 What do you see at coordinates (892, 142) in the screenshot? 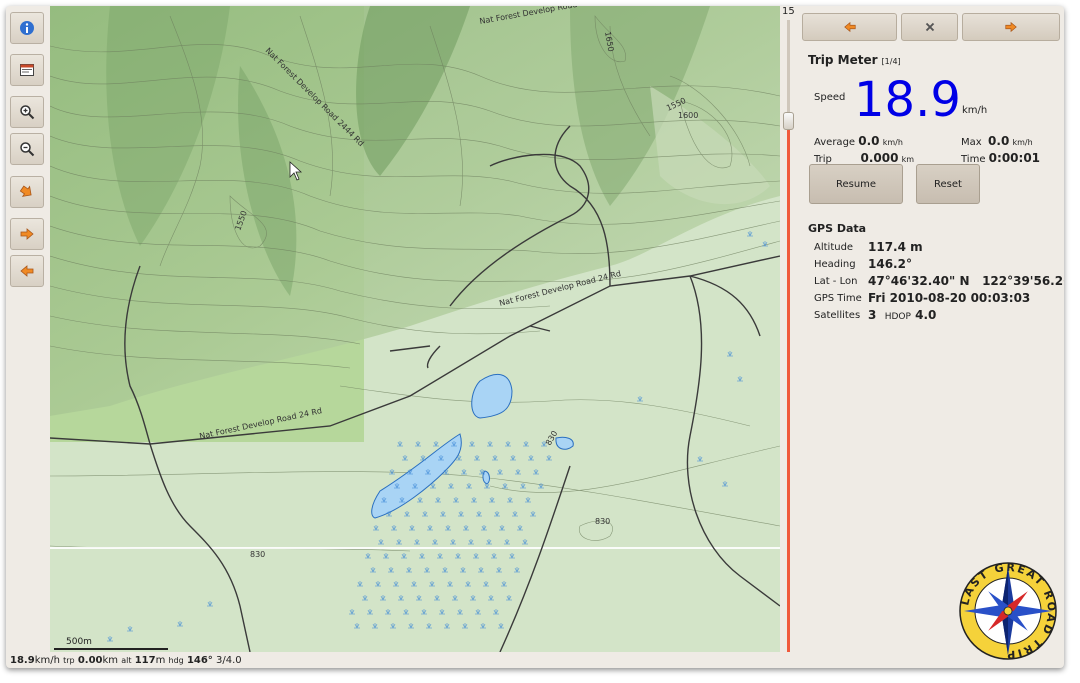
I see `average-unit: km/h` at bounding box center [892, 142].